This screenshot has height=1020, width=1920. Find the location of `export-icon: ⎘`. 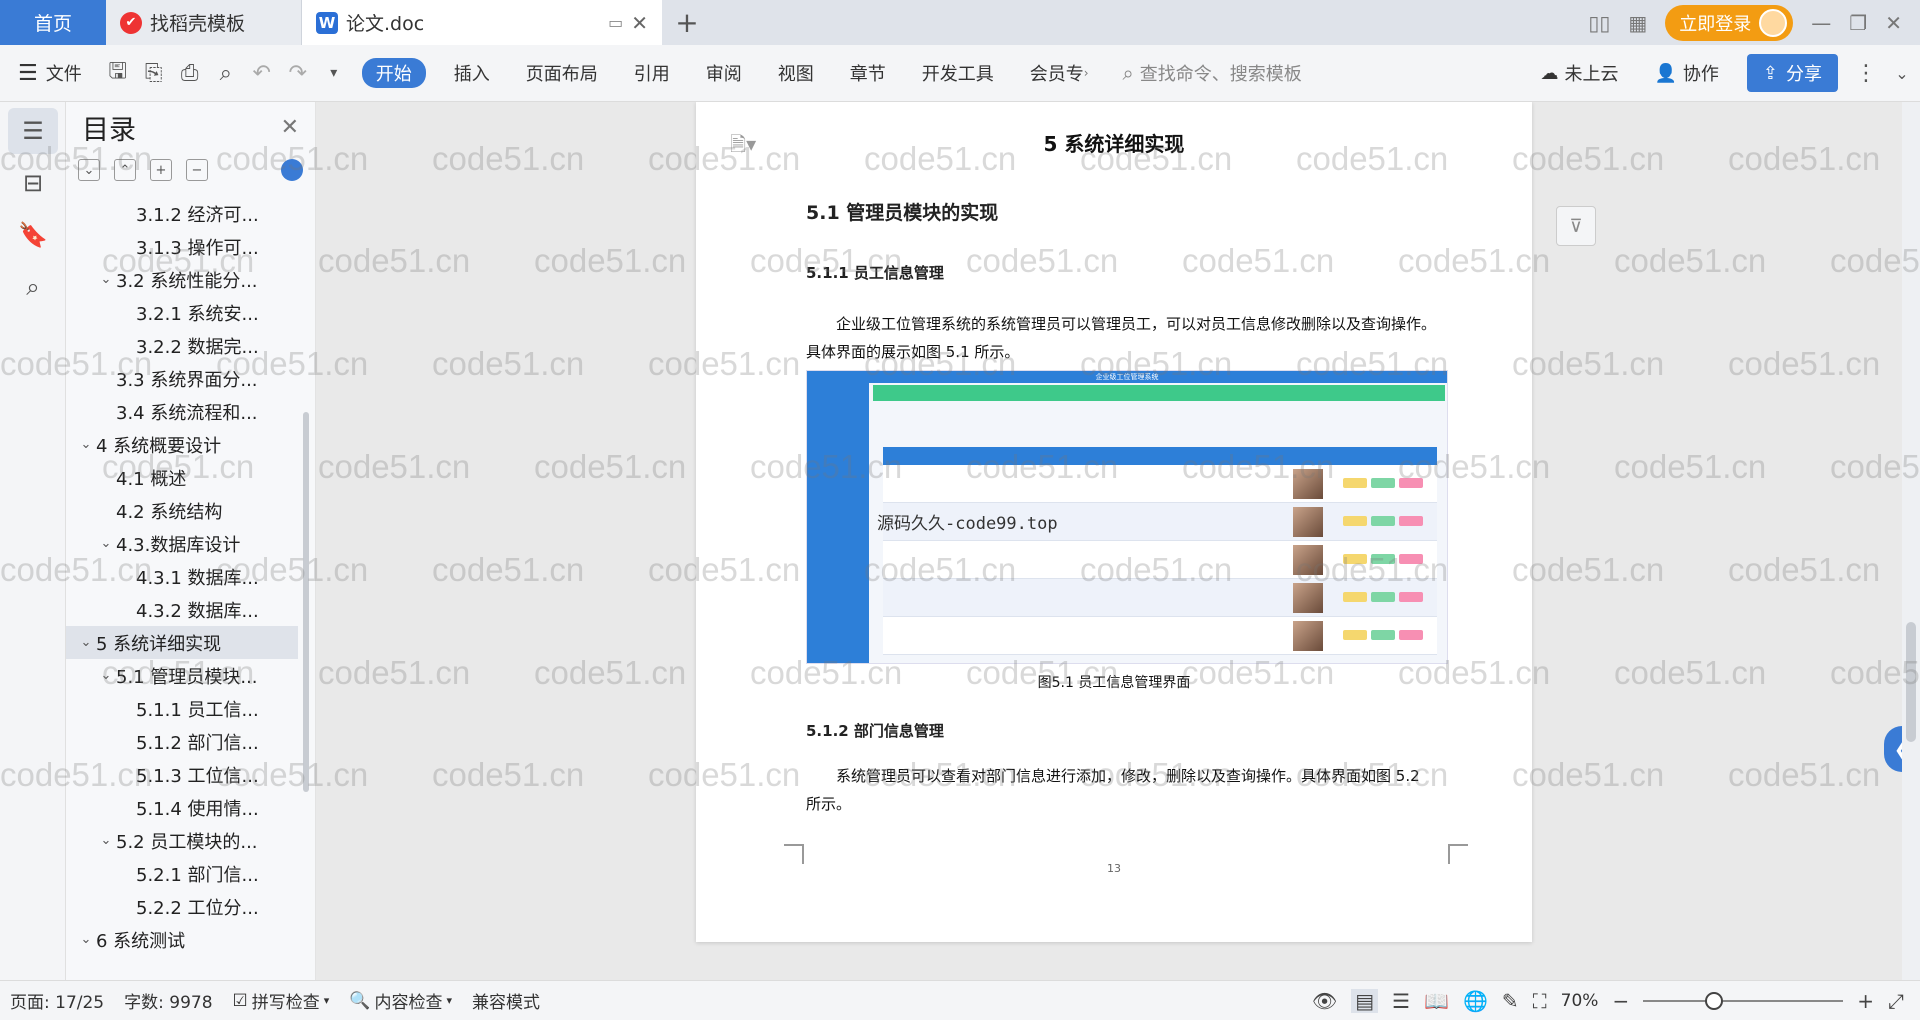

export-icon: ⎘ is located at coordinates (154, 73).